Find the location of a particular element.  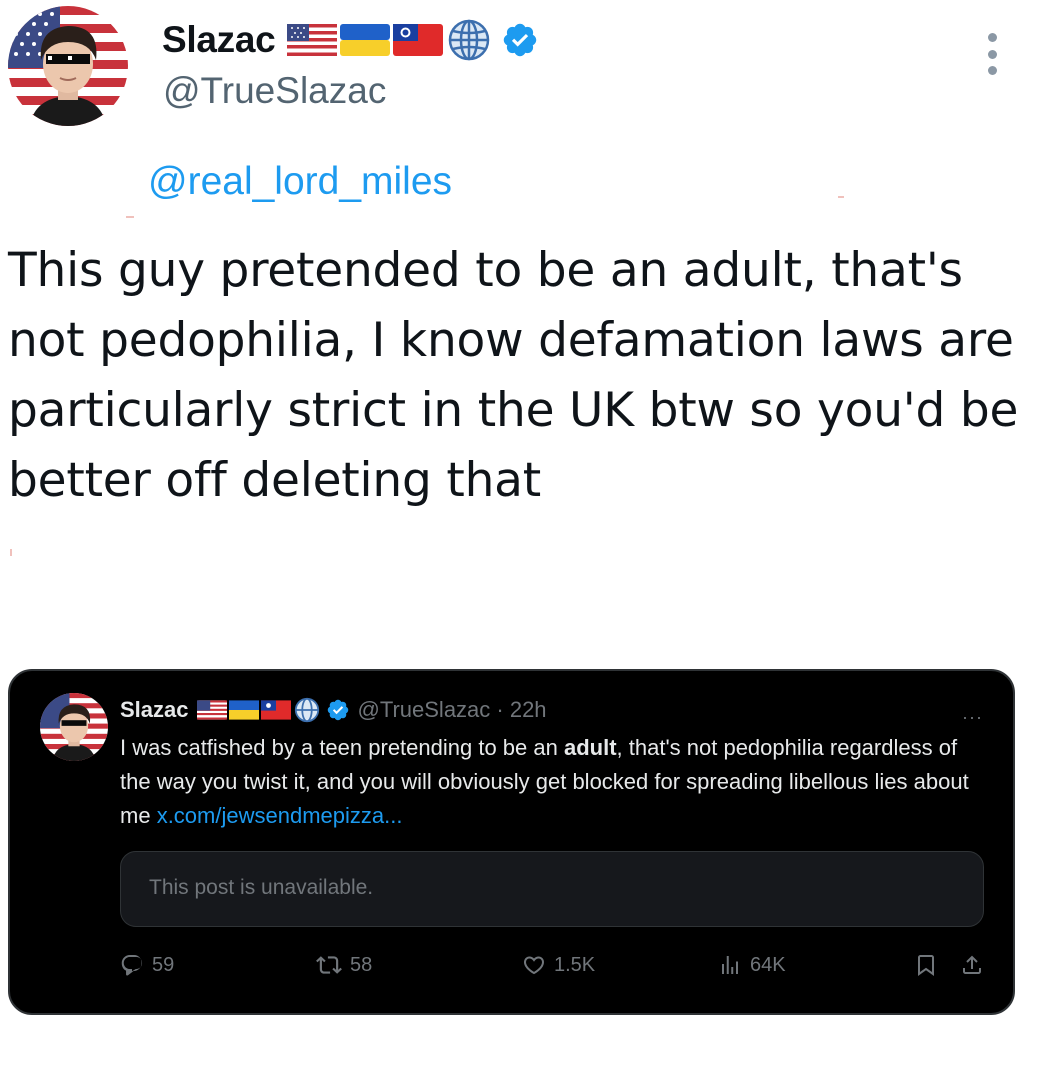

action-bar: 59 58 1.5K 64K is located at coordinates (552, 965).